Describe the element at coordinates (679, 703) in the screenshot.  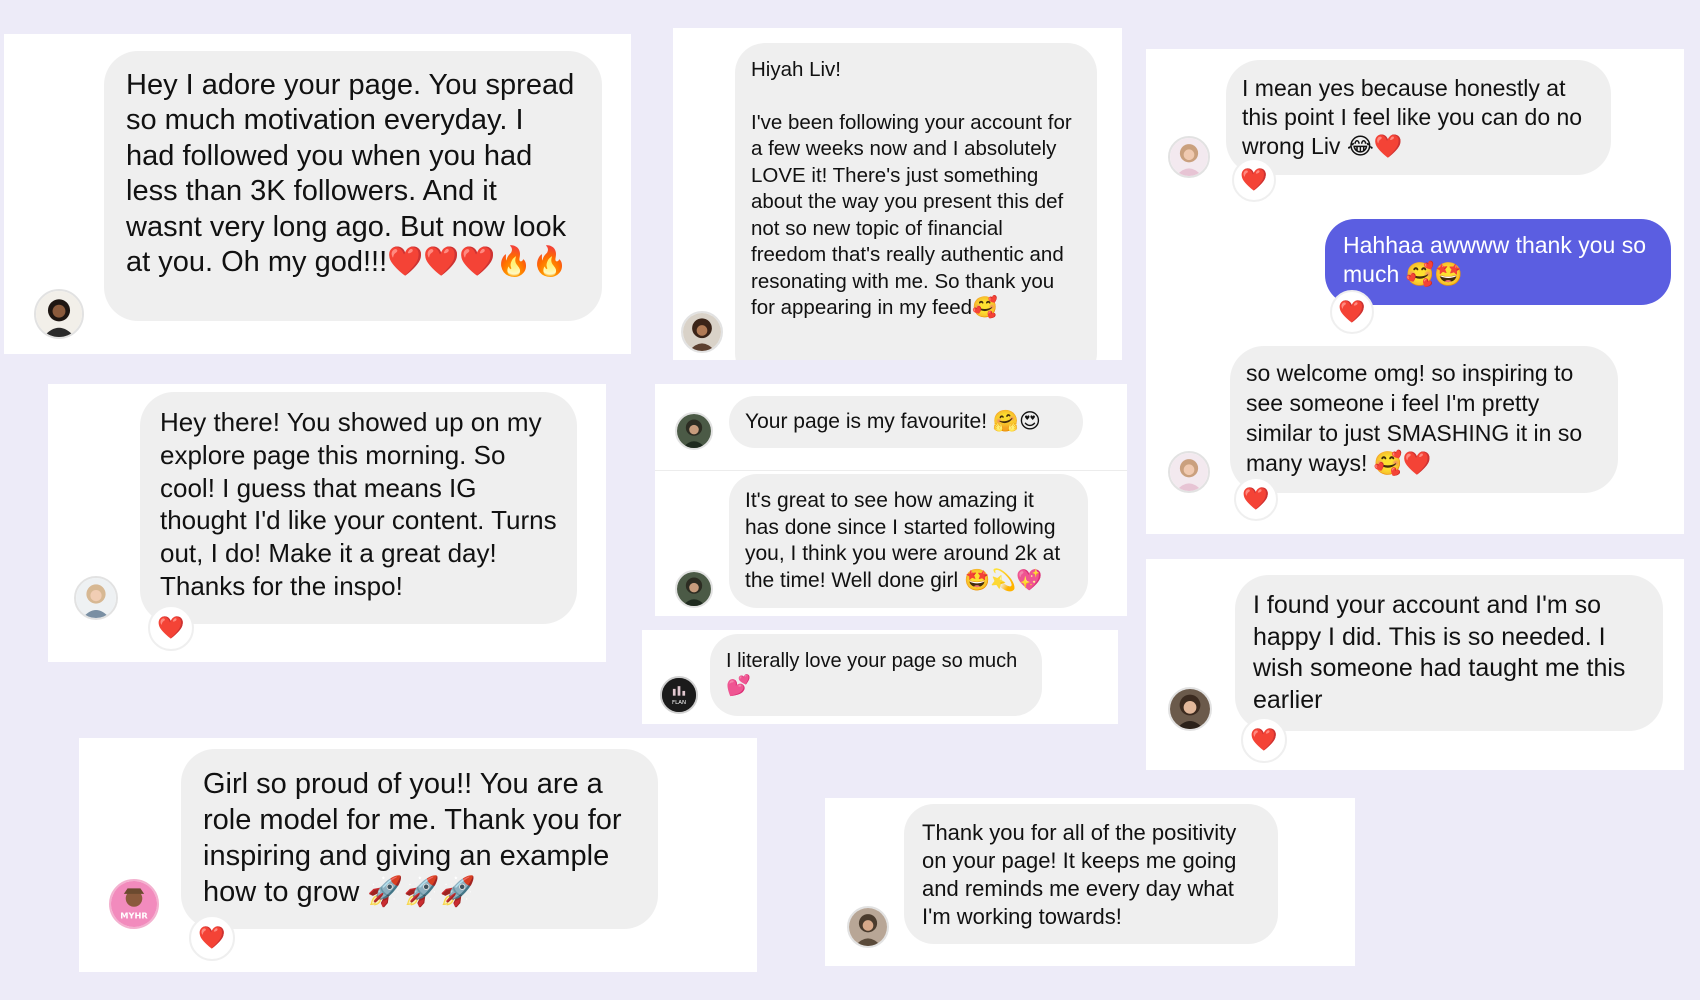
I see `planner-logo-text: FLAN` at that location.